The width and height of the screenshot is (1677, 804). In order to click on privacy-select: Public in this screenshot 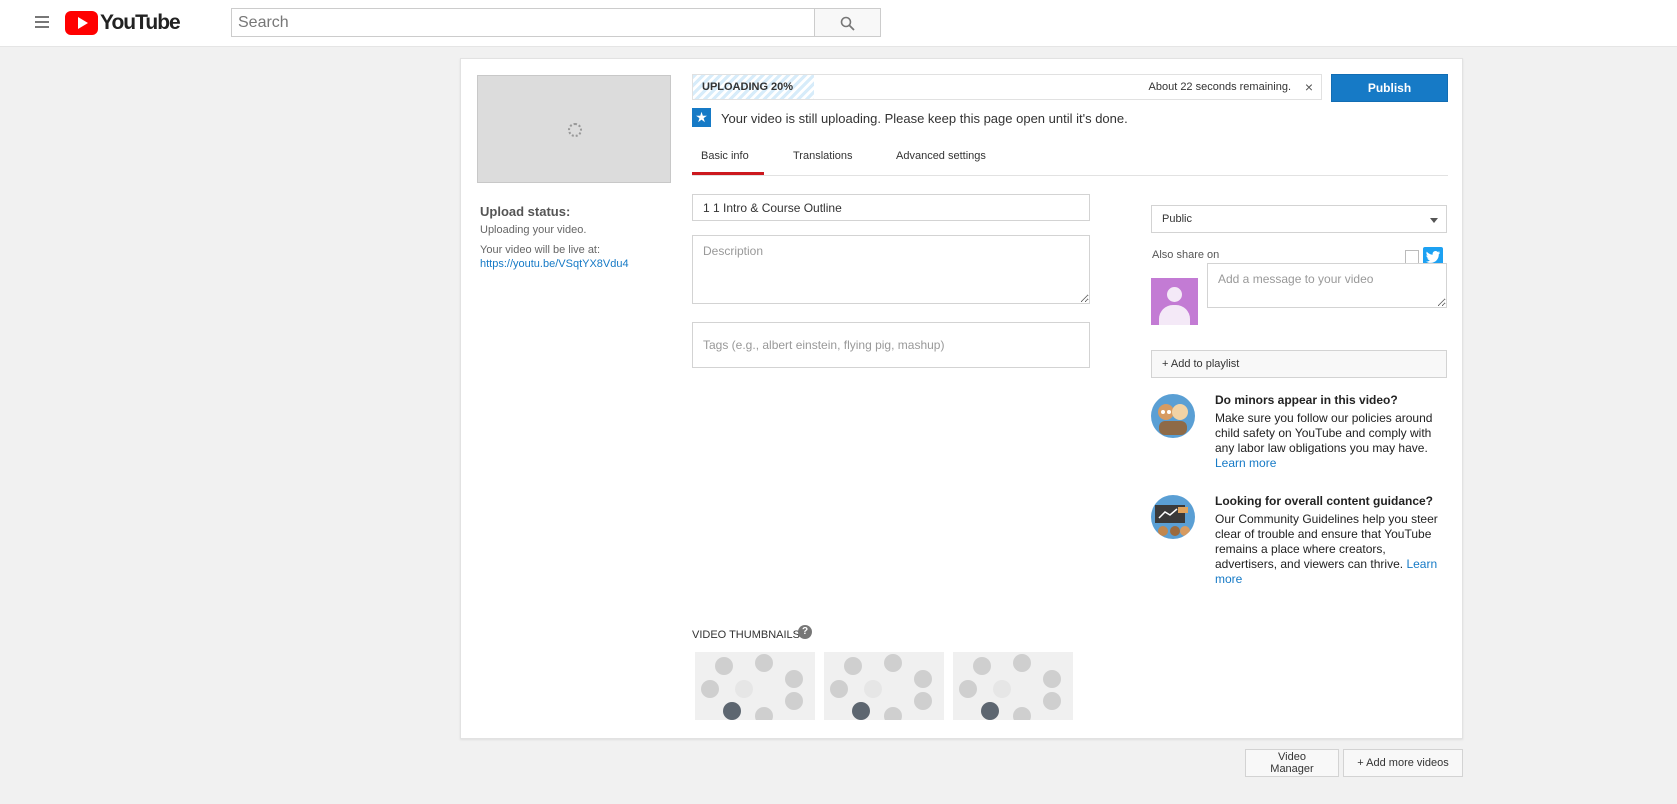, I will do `click(1299, 219)`.